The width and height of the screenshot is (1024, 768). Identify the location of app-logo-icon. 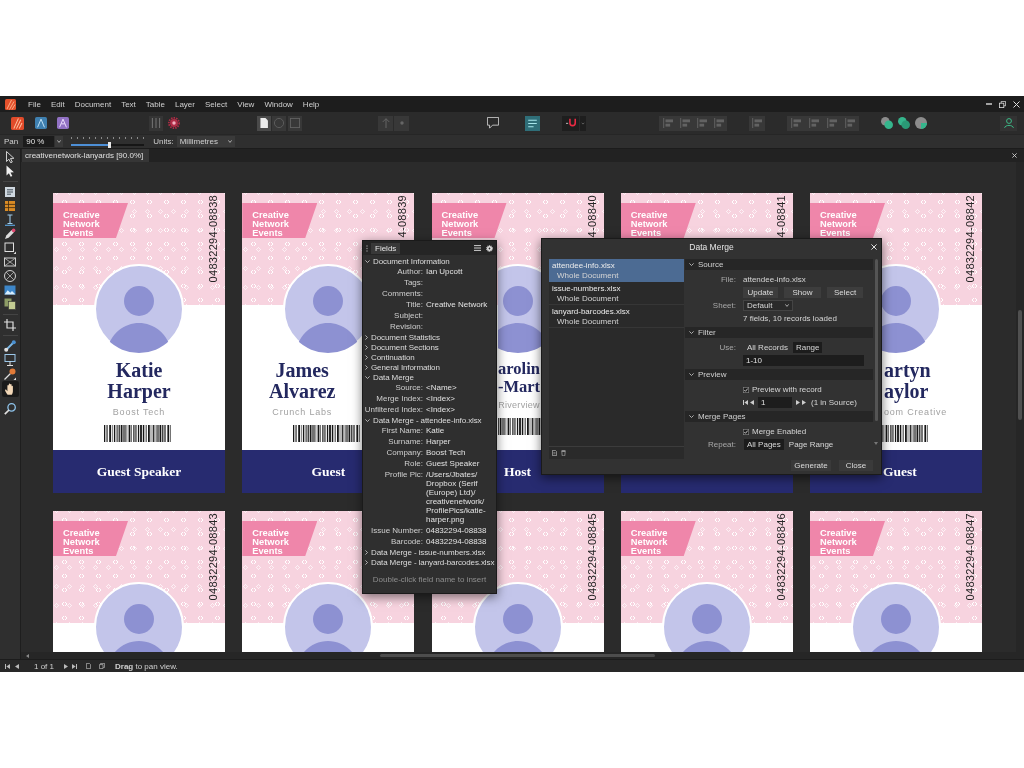
(10, 104).